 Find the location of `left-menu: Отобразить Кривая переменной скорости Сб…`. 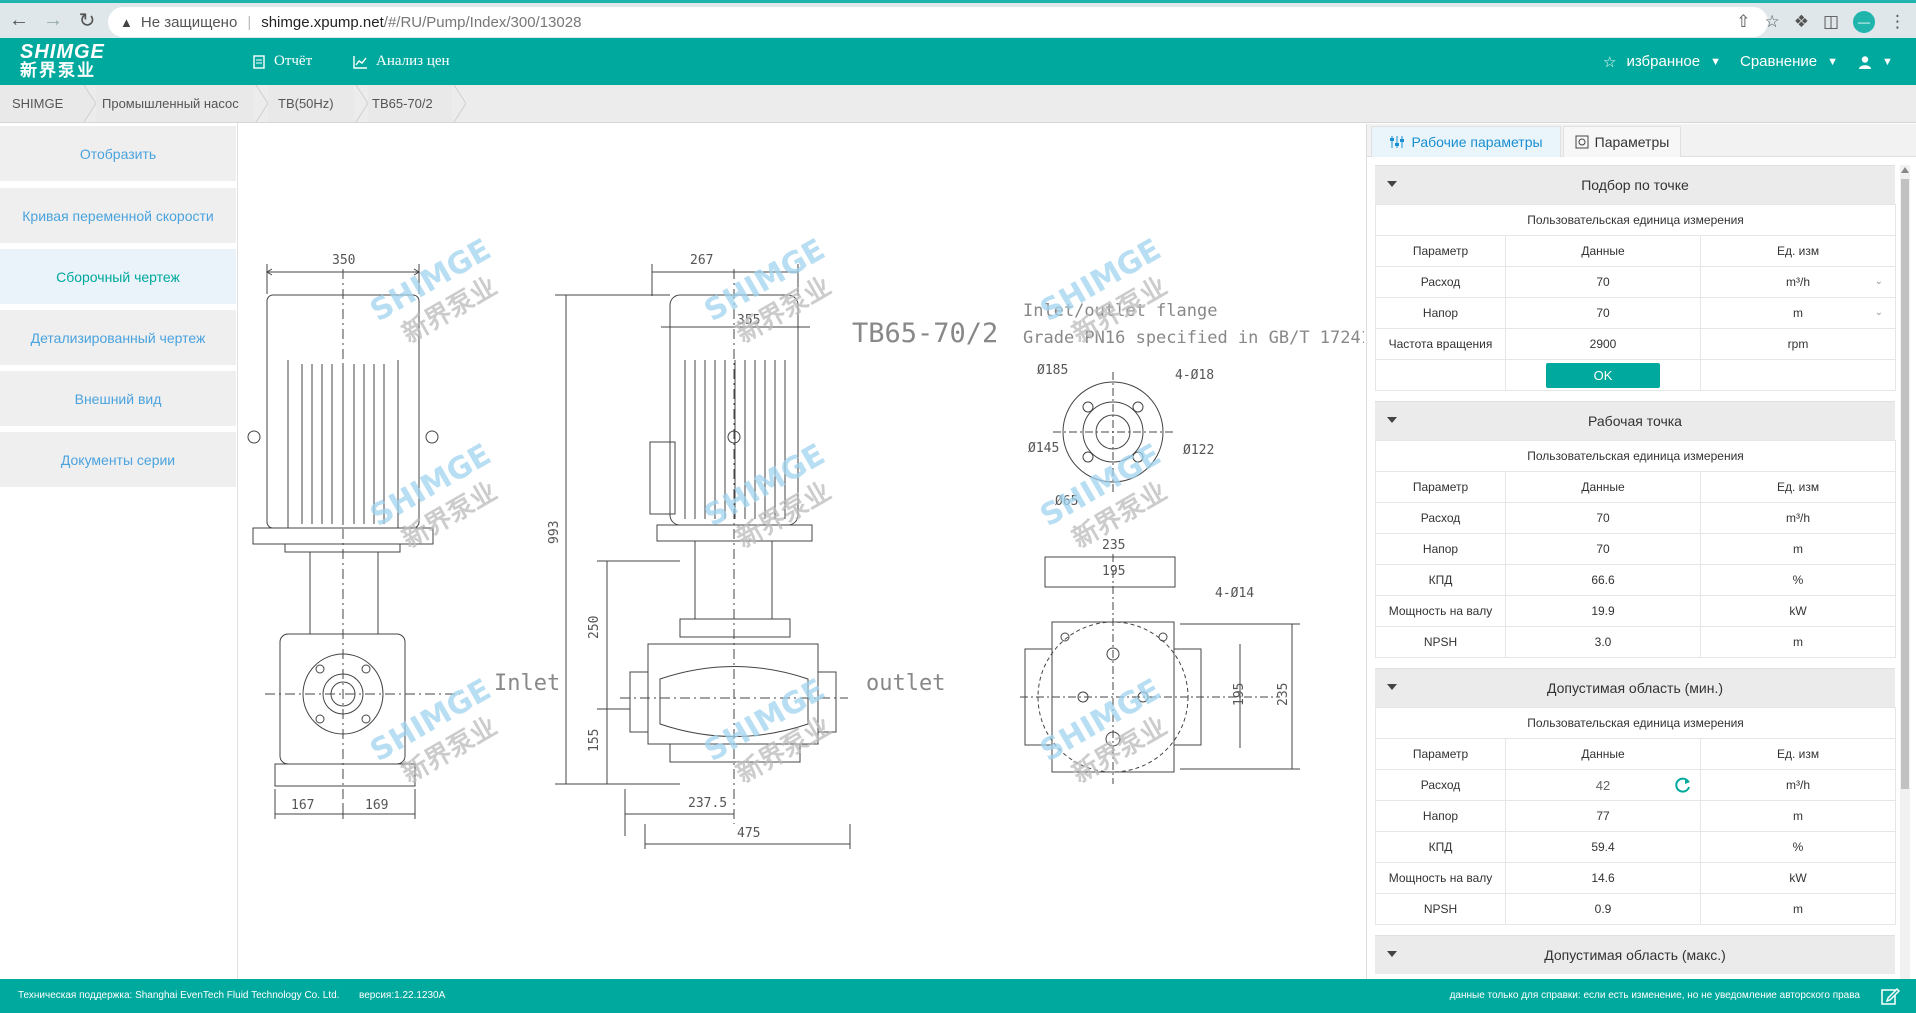

left-menu: Отобразить Кривая переменной скорости Сб… is located at coordinates (119, 551).